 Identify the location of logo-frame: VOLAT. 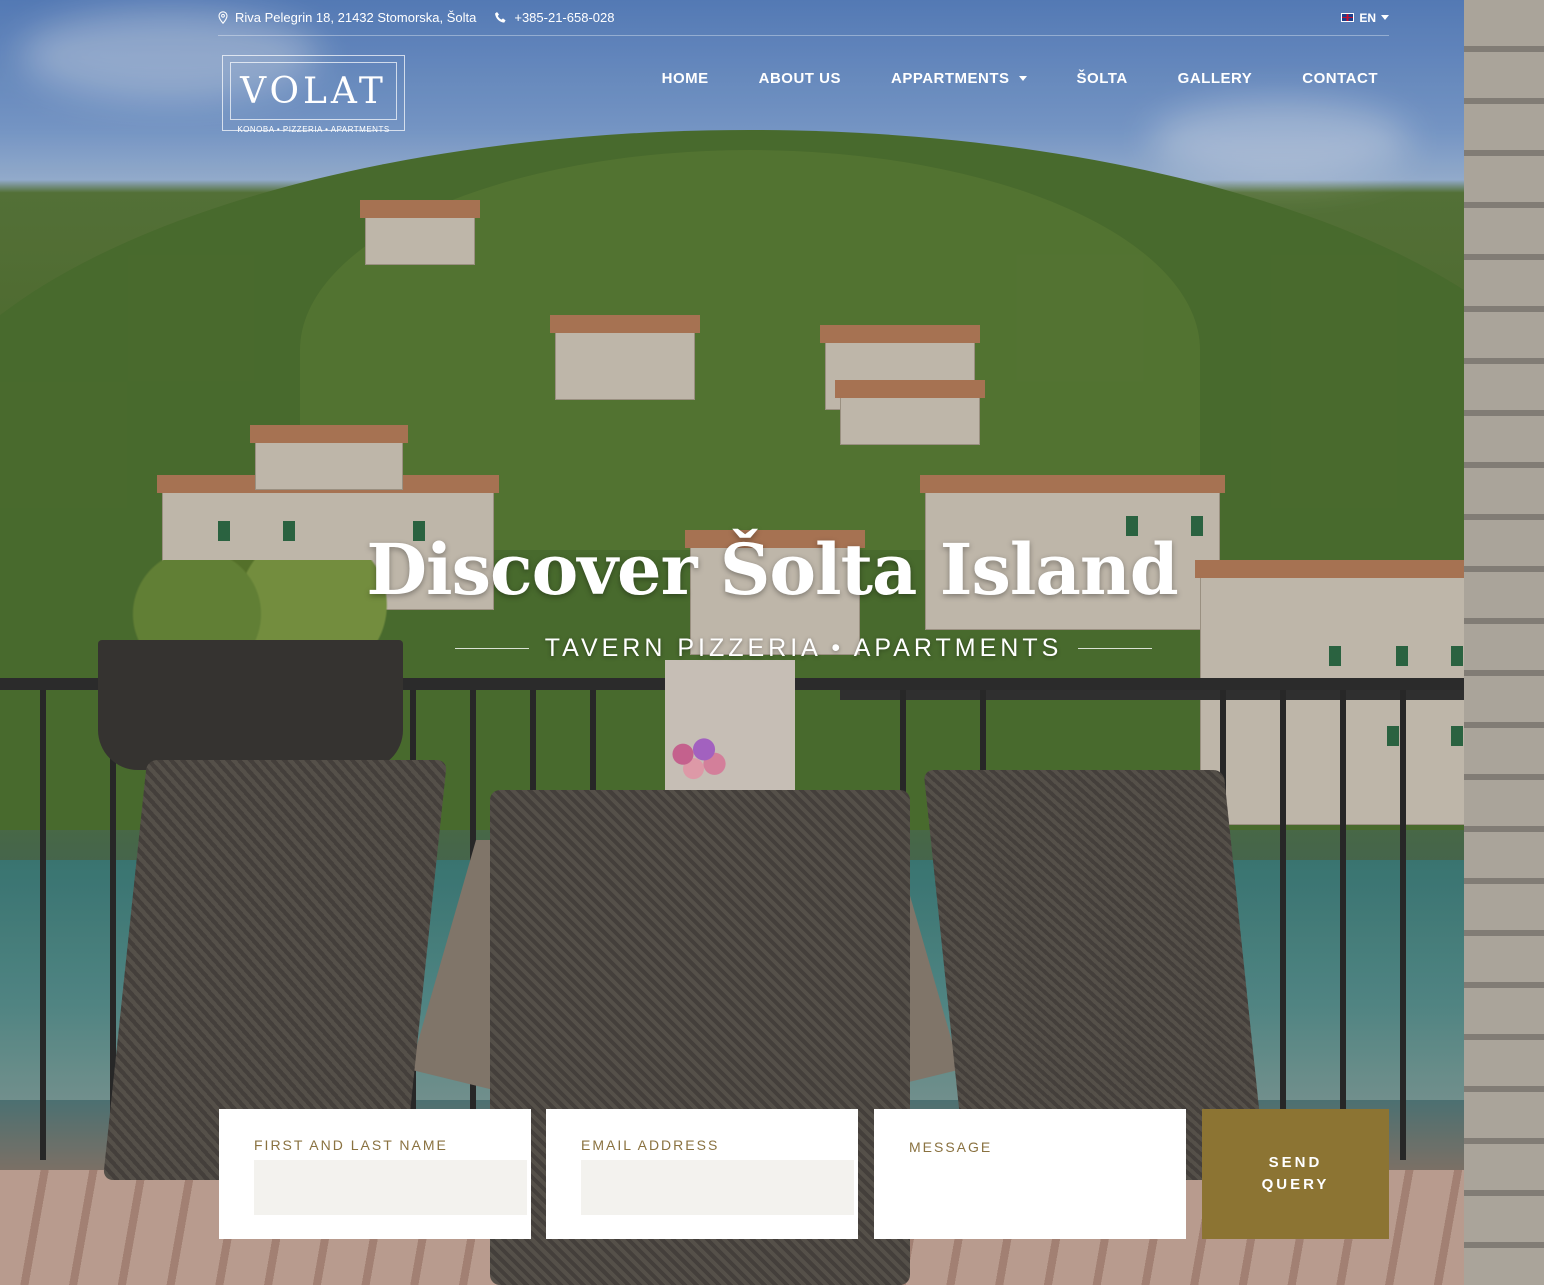
(313, 91).